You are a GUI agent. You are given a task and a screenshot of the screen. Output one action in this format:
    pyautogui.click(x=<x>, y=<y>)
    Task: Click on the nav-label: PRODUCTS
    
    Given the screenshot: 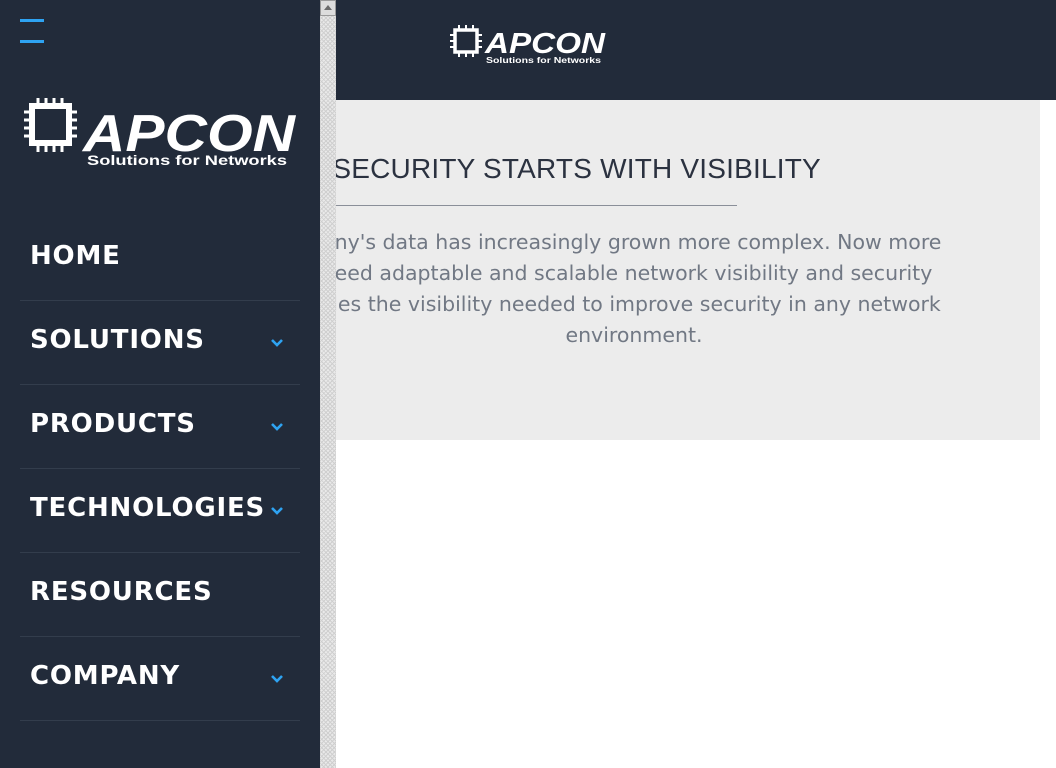 What is the action you would take?
    pyautogui.click(x=113, y=424)
    